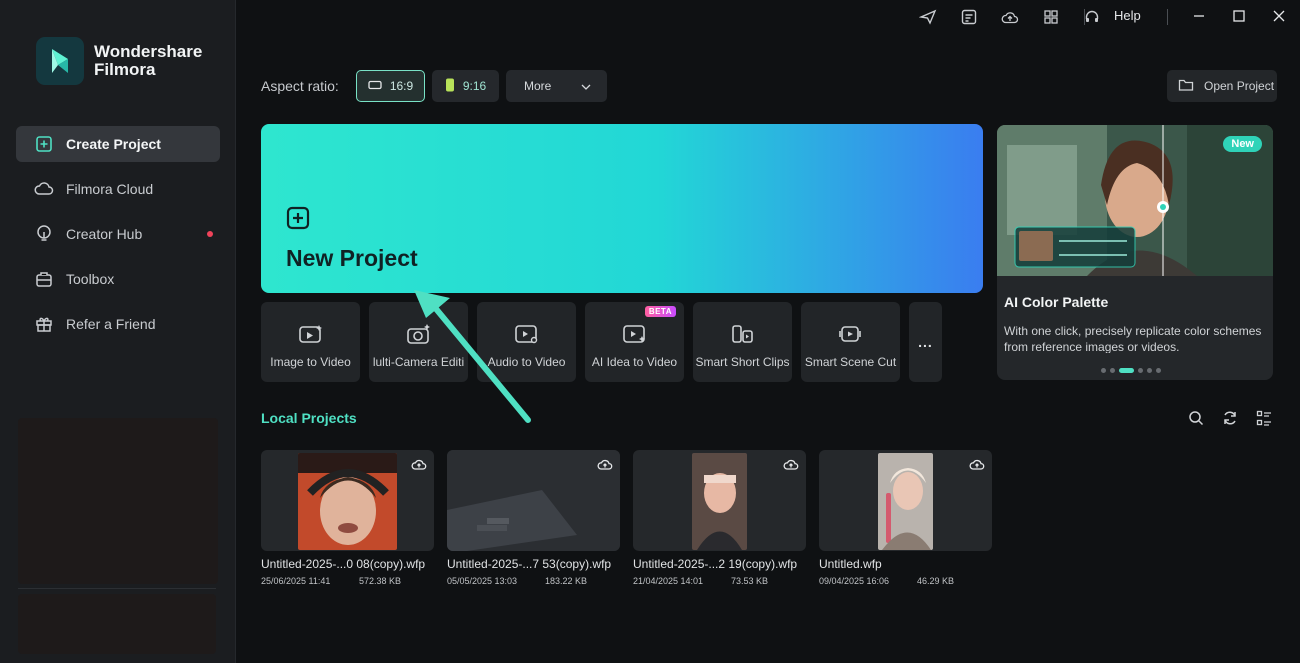 This screenshot has height=663, width=1300. What do you see at coordinates (668, 581) in the screenshot?
I see `project-date: 21/04/2025 14:01` at bounding box center [668, 581].